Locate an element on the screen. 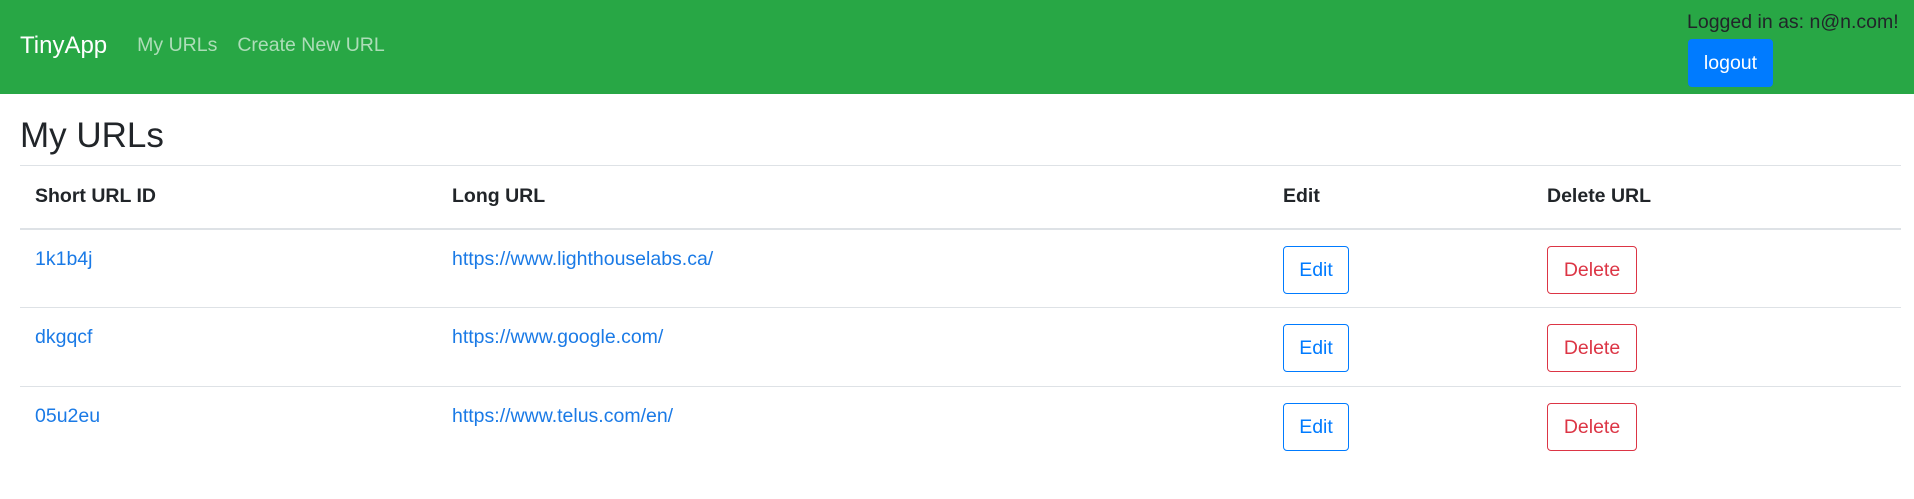 This screenshot has height=499, width=1914. brand-link: TinyApp is located at coordinates (63, 46).